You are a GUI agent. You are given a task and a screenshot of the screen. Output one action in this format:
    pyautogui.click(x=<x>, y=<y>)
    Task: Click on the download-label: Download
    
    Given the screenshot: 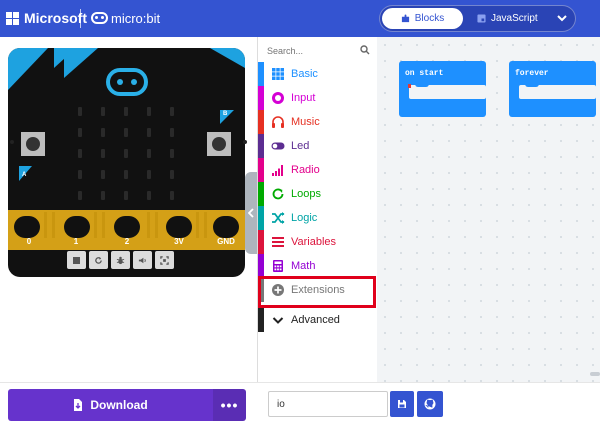 What is the action you would take?
    pyautogui.click(x=119, y=405)
    